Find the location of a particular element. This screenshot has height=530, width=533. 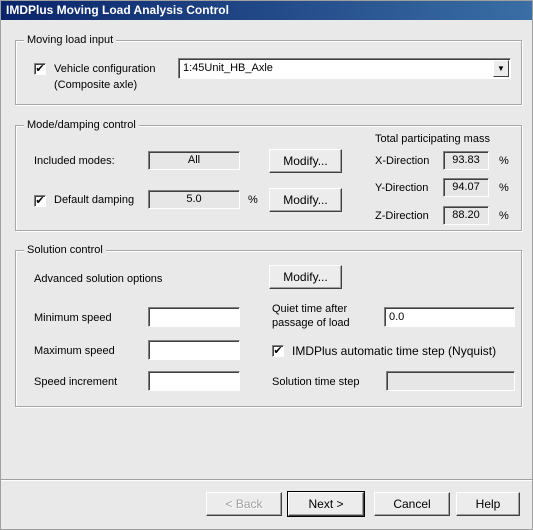

damping-percent-label: % is located at coordinates (253, 200).